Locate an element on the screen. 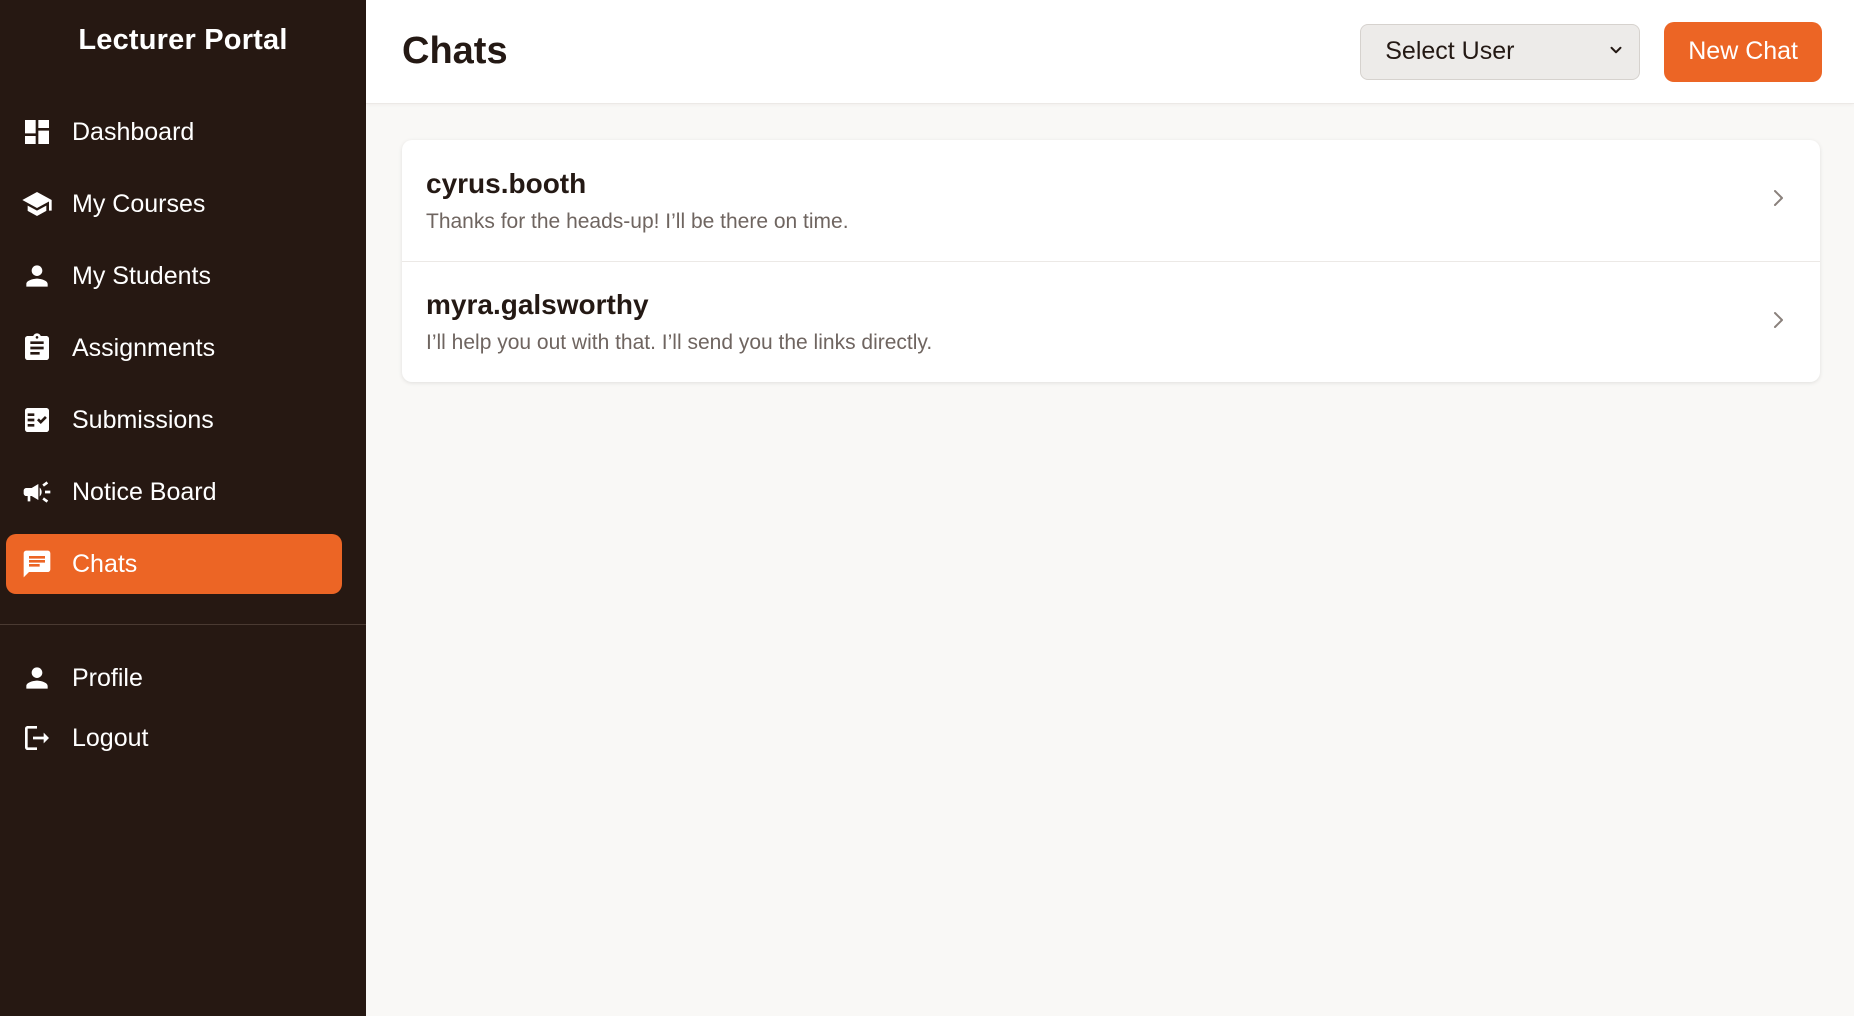  sidebar-item-label: Notice Board is located at coordinates (144, 491).